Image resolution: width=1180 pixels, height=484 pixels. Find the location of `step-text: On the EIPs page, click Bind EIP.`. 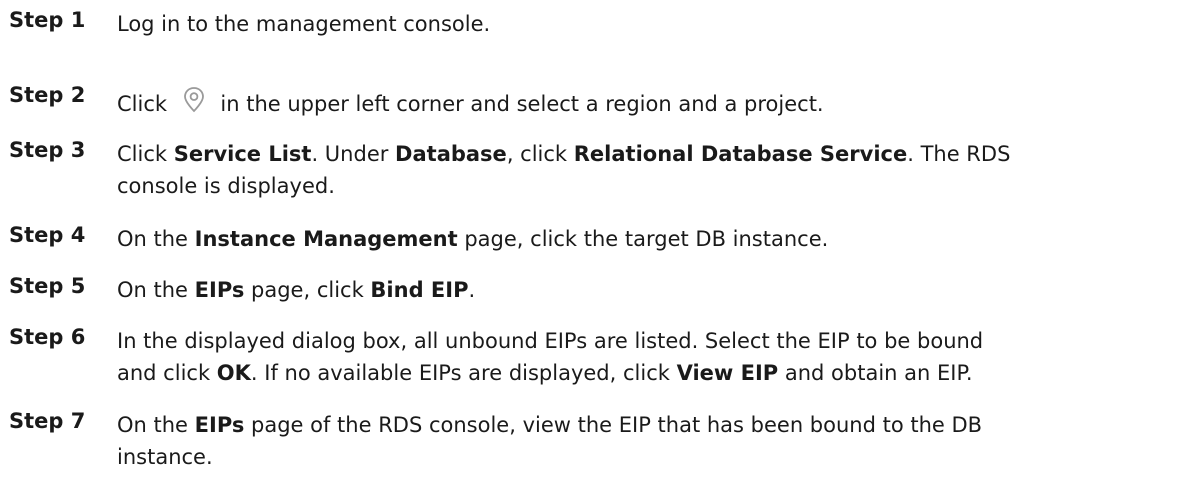

step-text: On the EIPs page, click Bind EIP. is located at coordinates (642, 290).